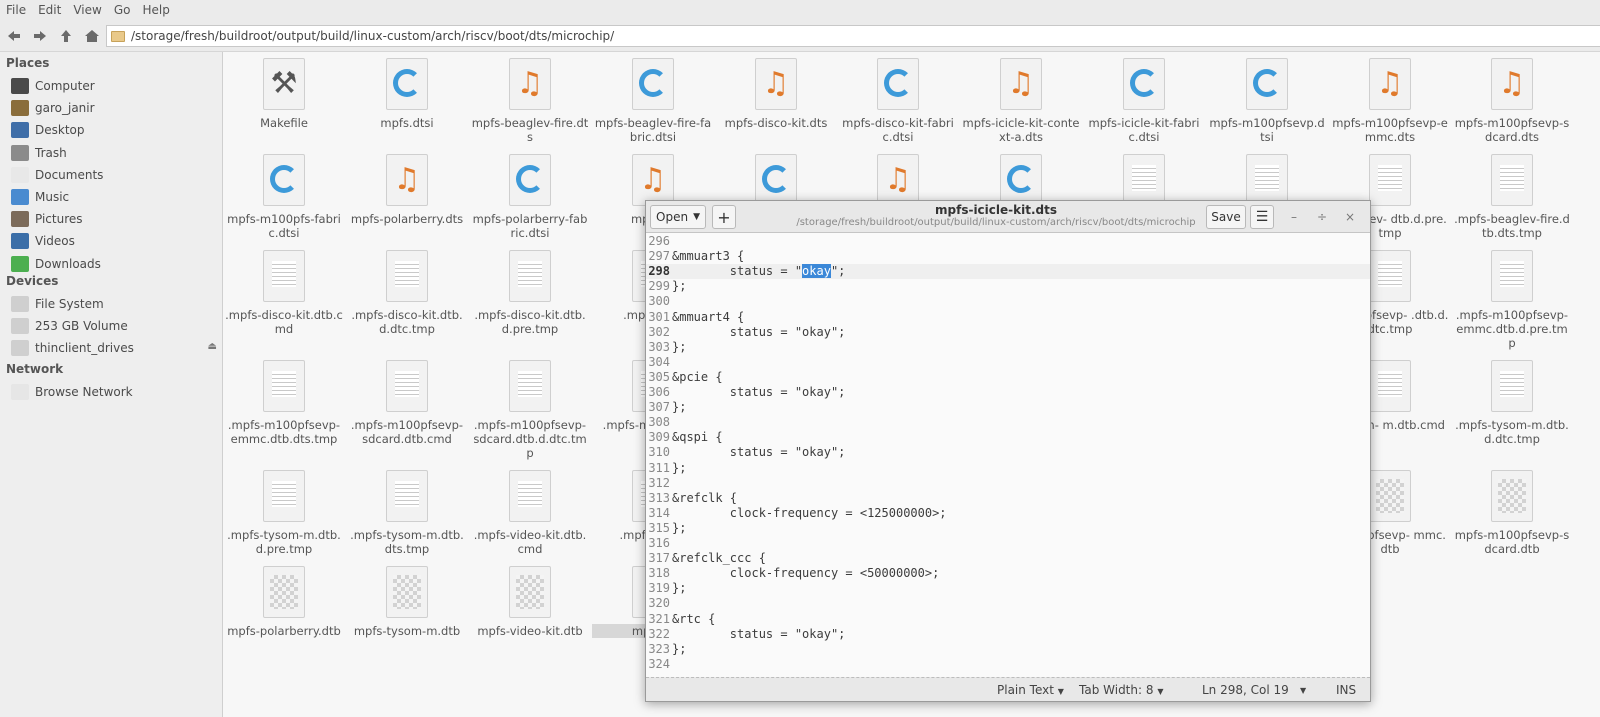 The height and width of the screenshot is (717, 1600). I want to click on file-item: .mpfs-disco-kit.dtb.d.pre.tmp, so click(530, 293).